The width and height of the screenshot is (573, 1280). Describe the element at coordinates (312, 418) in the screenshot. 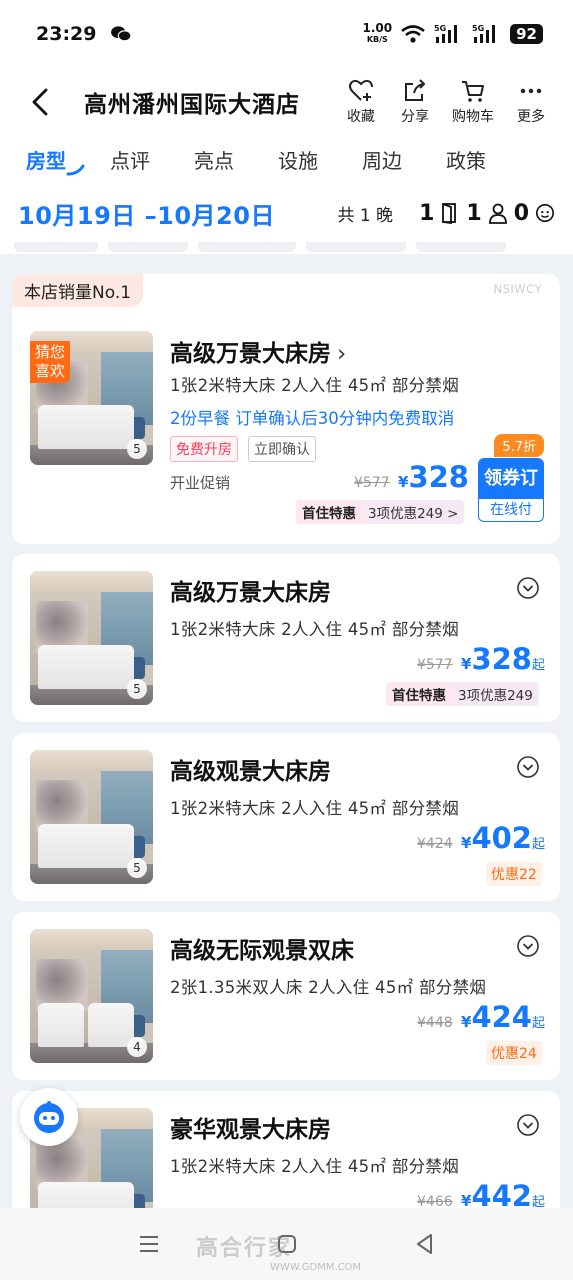

I see `breakfast-cancel-policy: 2份早餐 订单确认后30分钟内免费取消` at that location.